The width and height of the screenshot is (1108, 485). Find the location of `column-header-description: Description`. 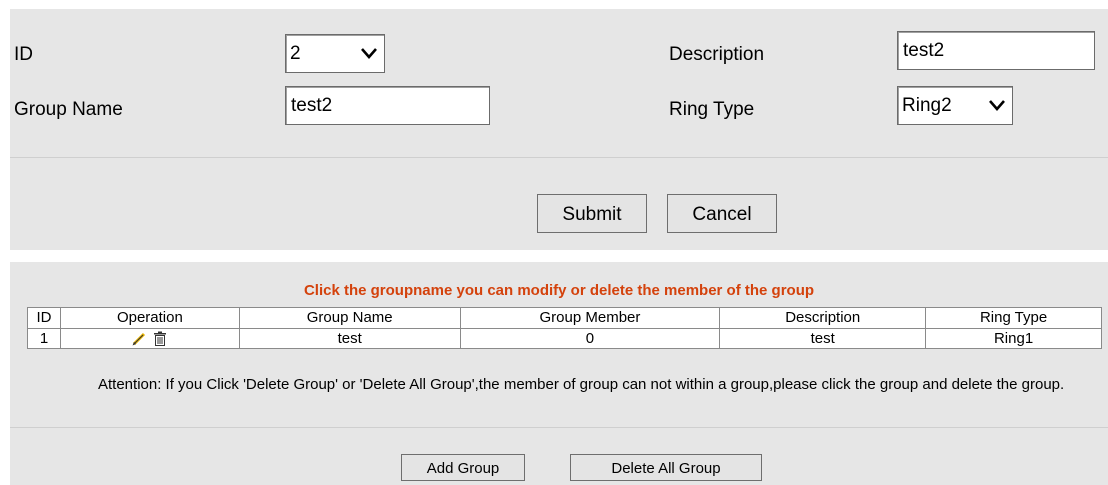

column-header-description: Description is located at coordinates (823, 318).